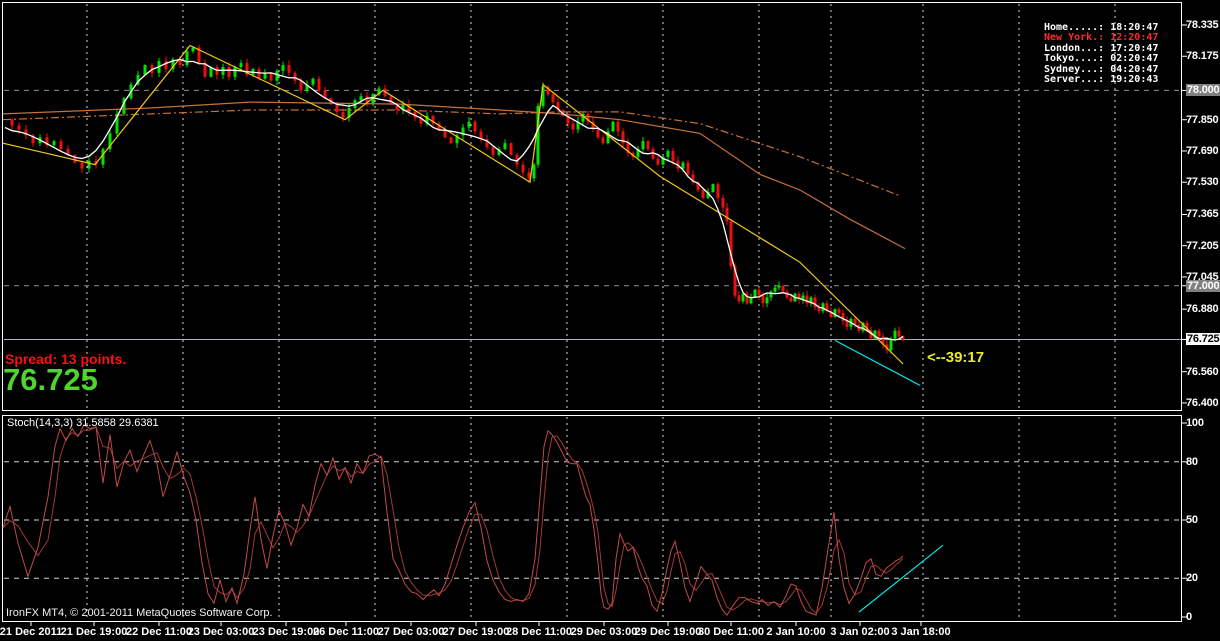 This screenshot has width=1220, height=641. I want to click on price-axis-label: 78.335, so click(1202, 25).